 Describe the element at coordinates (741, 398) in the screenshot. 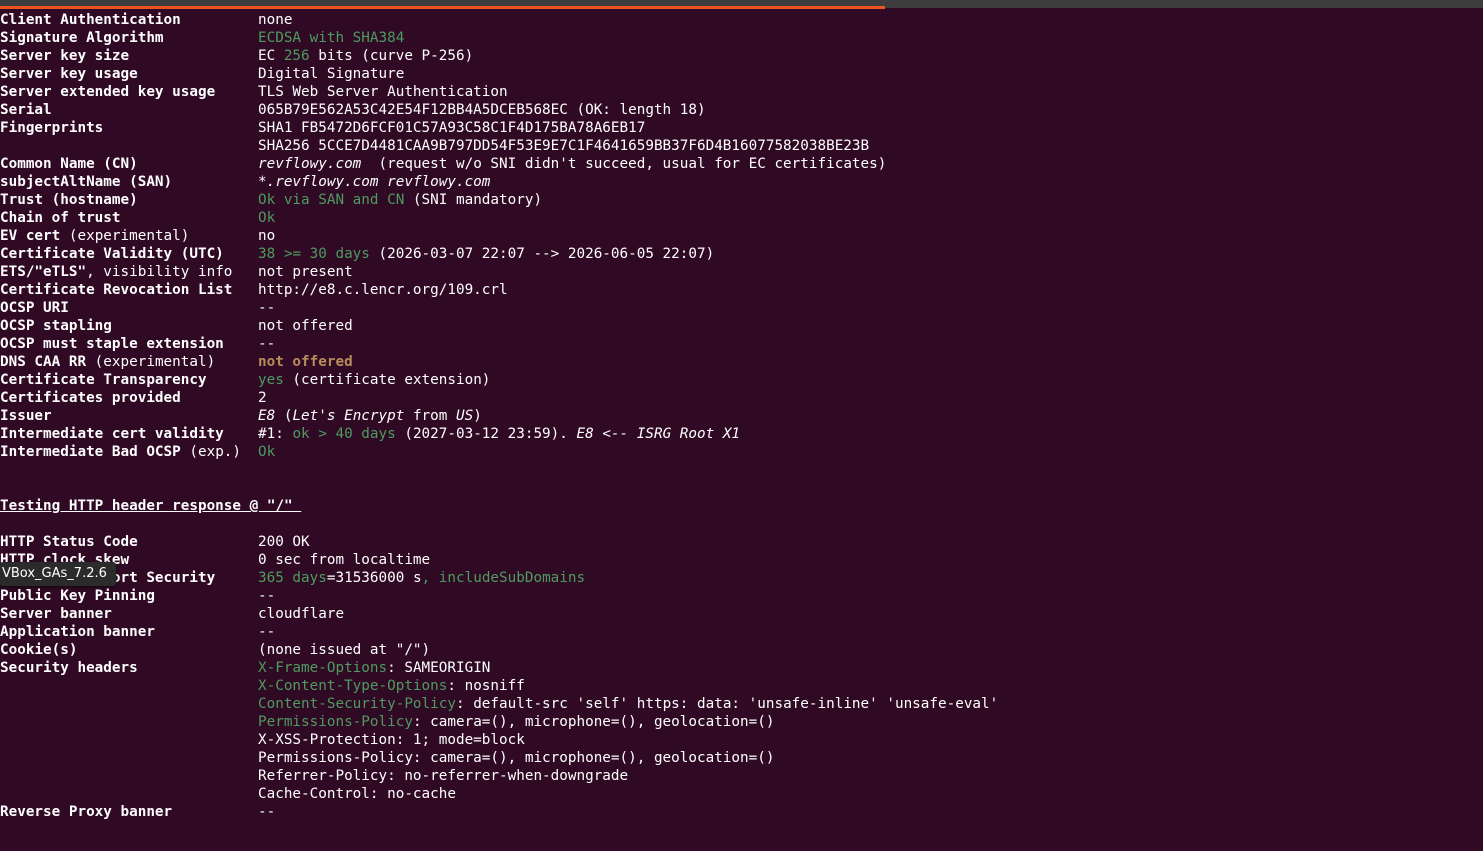

I see `row-certs-provided: Certificates provided 2` at that location.